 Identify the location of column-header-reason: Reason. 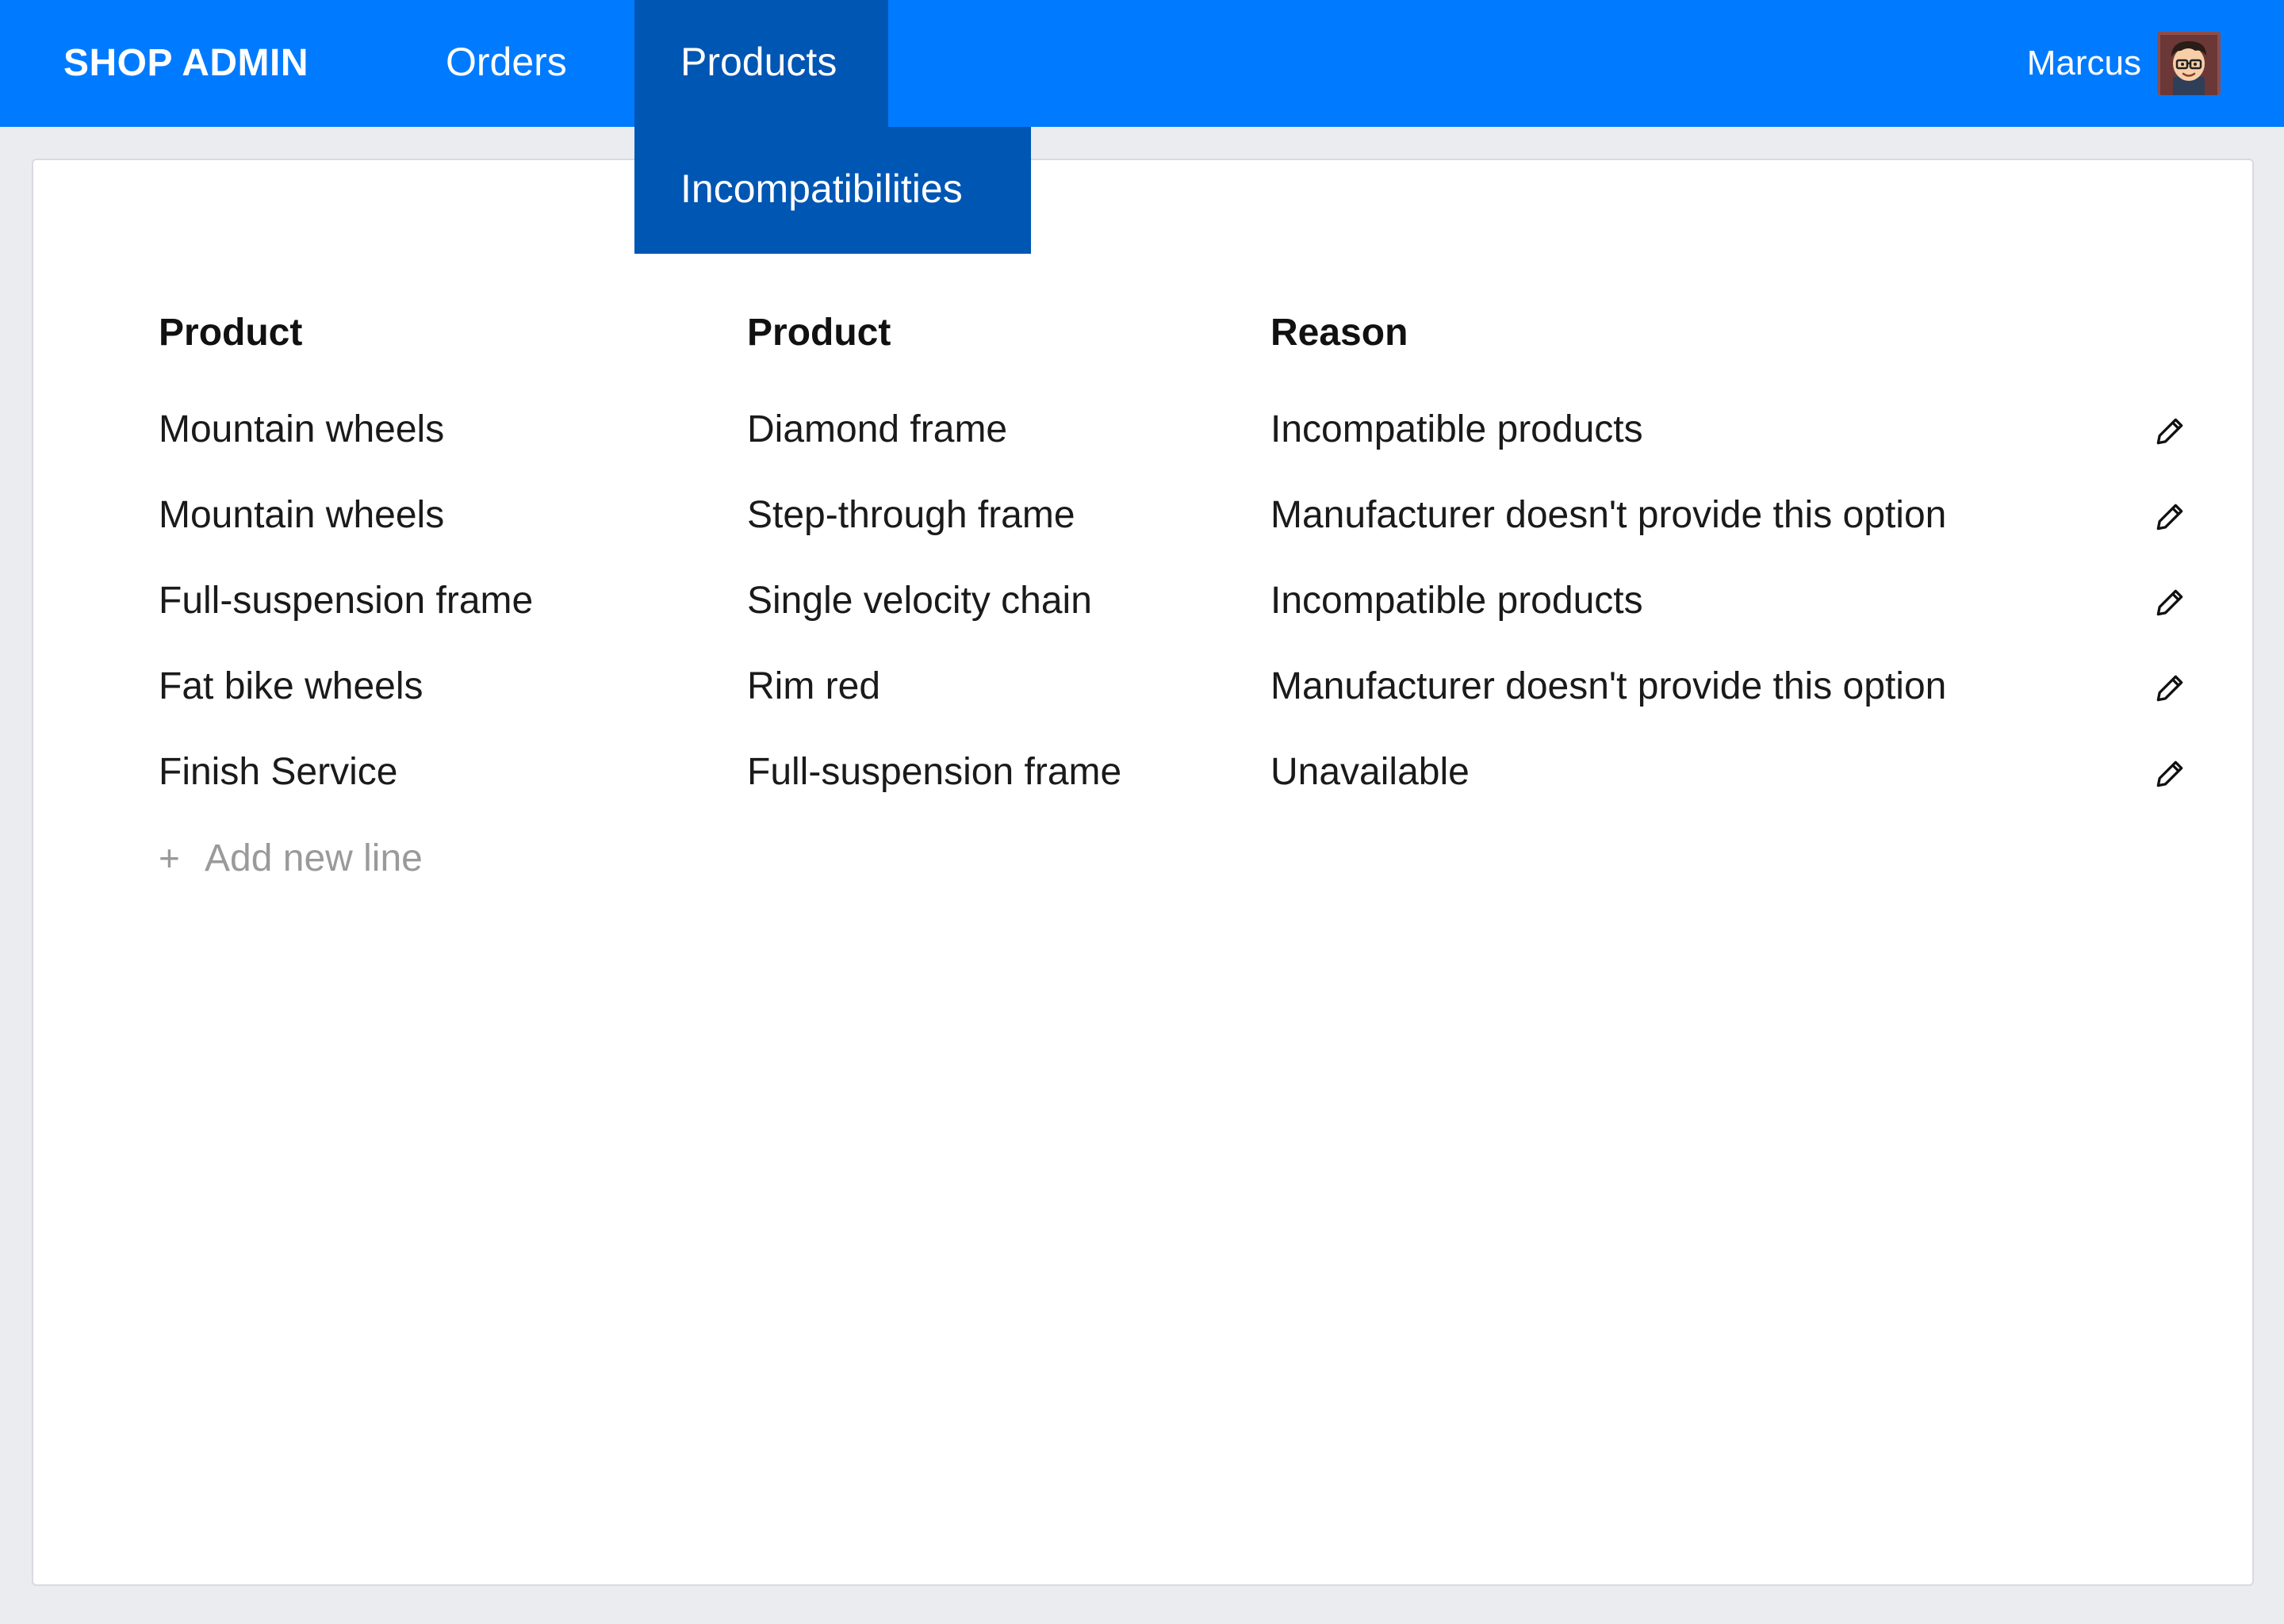
(1339, 333).